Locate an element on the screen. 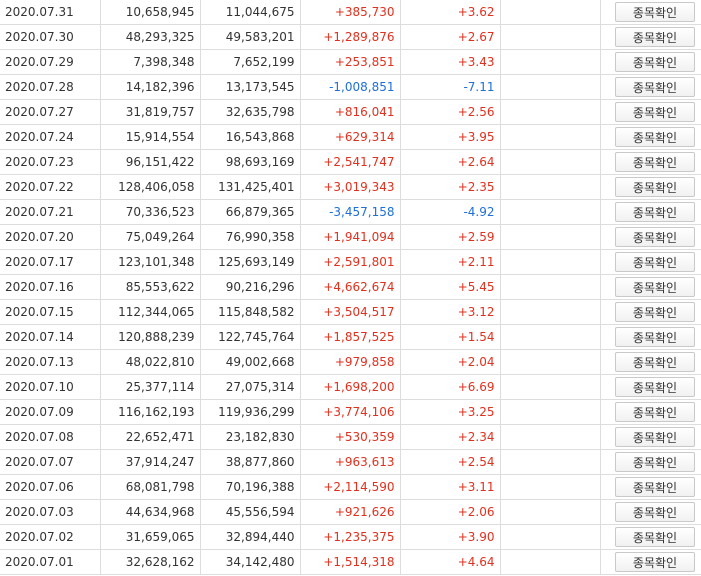 The width and height of the screenshot is (701, 576). value1-cell: 15,914,554 is located at coordinates (150, 137).